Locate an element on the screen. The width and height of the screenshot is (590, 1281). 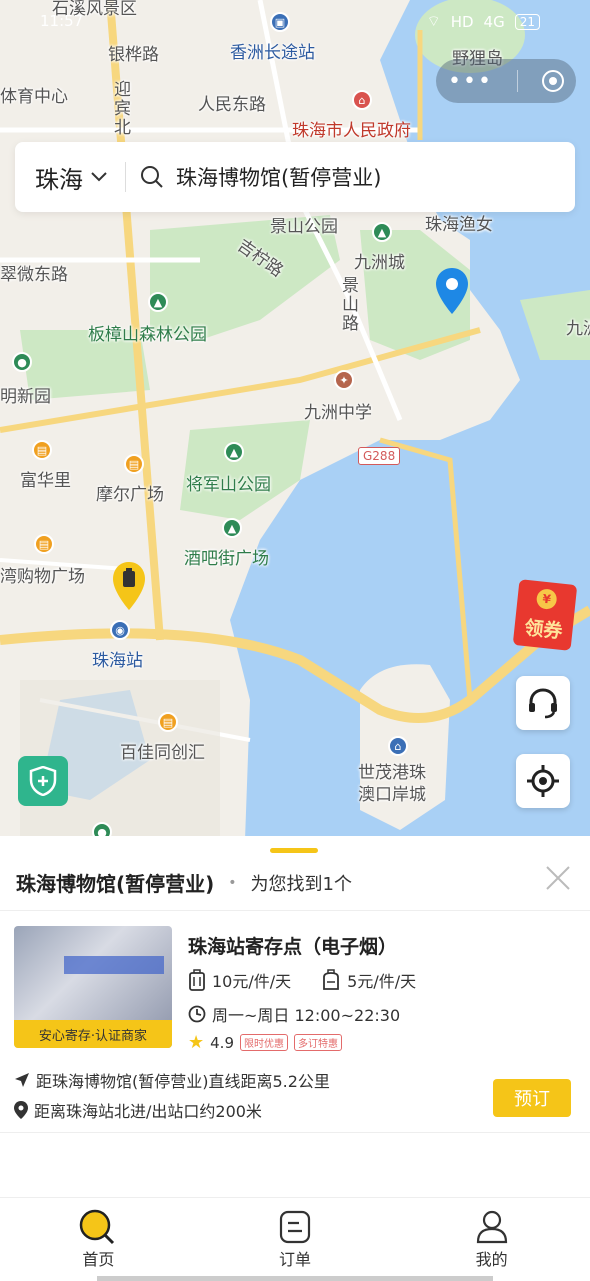
status-time: 11:57 is located at coordinates (62, 21).